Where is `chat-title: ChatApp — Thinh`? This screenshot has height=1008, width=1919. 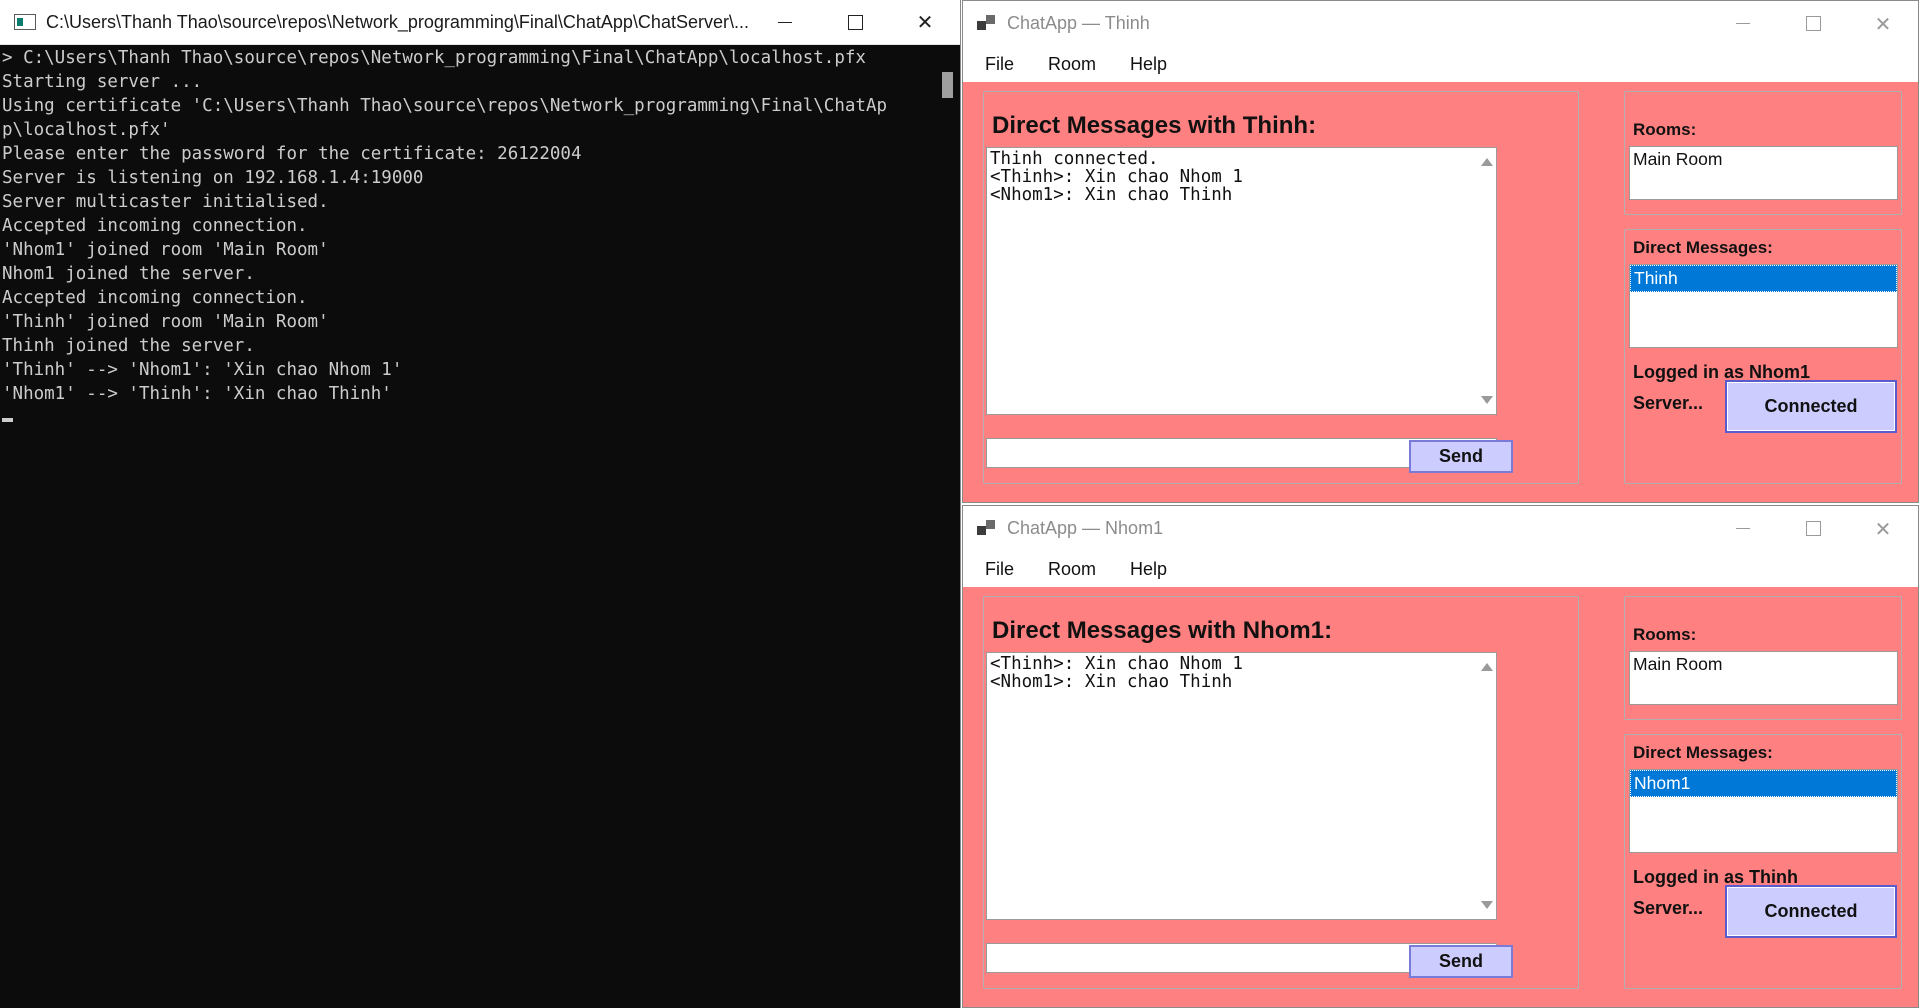 chat-title: ChatApp — Thinh is located at coordinates (1078, 23).